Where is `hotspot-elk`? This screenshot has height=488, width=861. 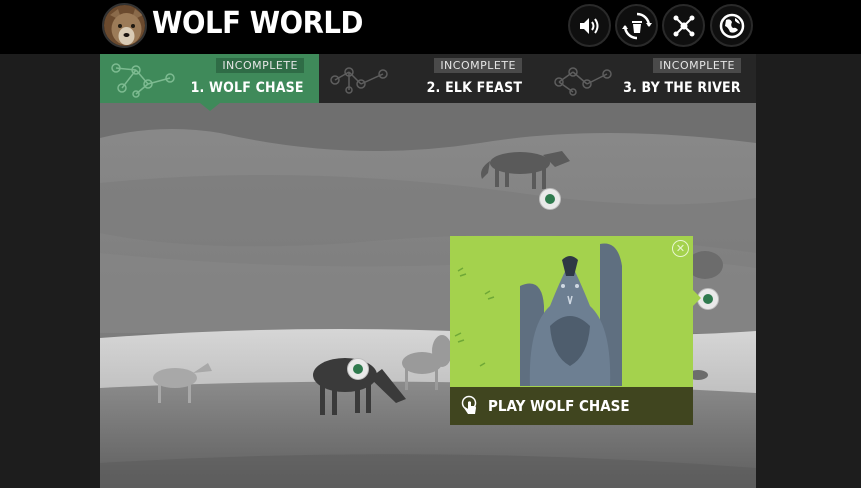 hotspot-elk is located at coordinates (358, 369).